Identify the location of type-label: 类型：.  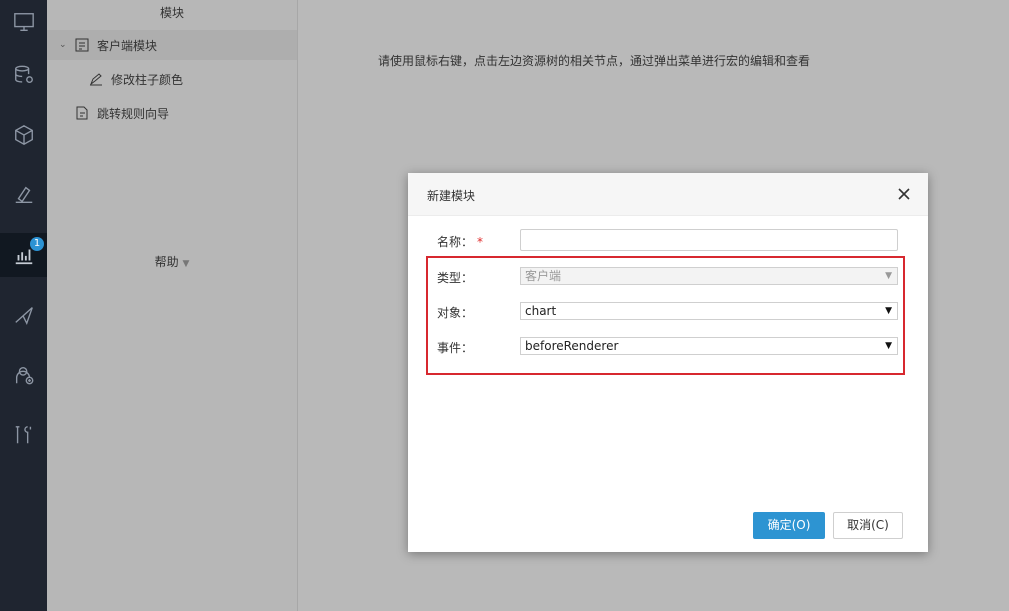
(455, 278).